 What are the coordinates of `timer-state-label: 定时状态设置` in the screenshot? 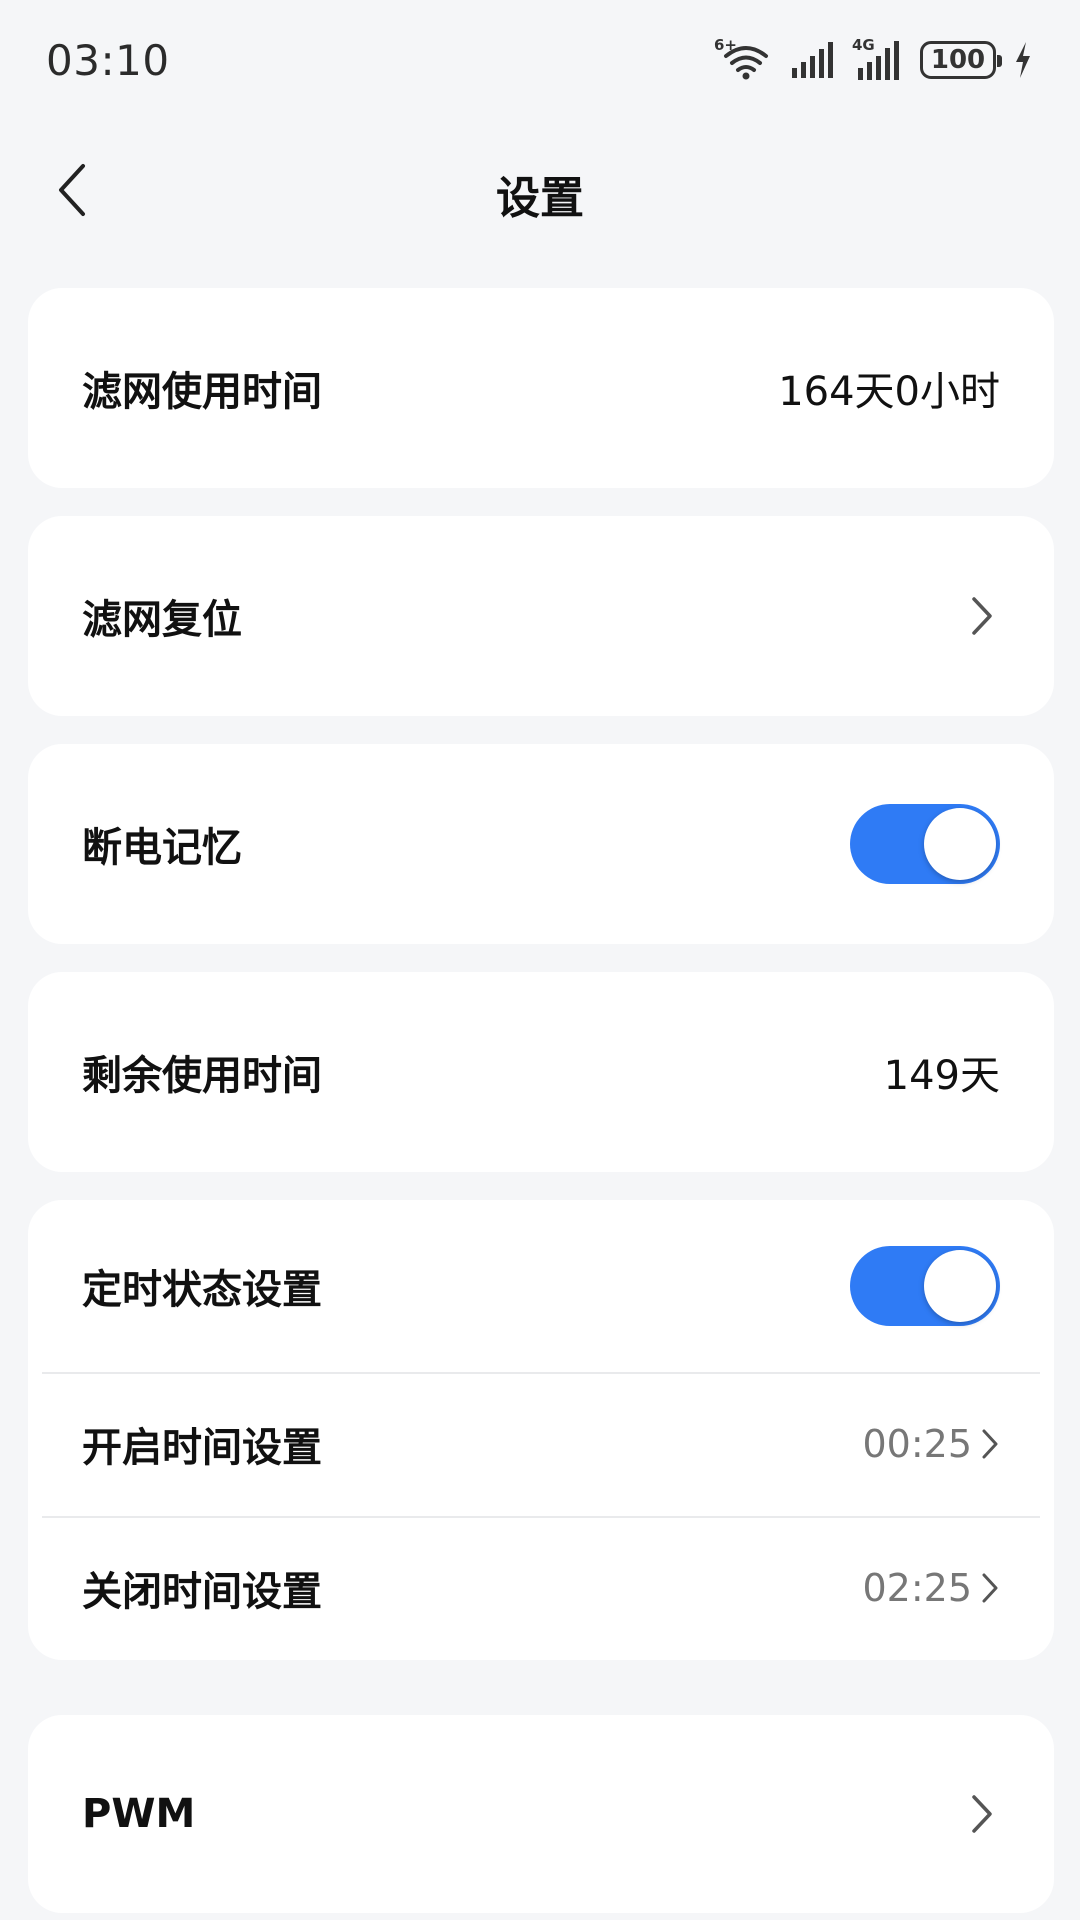 It's located at (202, 1290).